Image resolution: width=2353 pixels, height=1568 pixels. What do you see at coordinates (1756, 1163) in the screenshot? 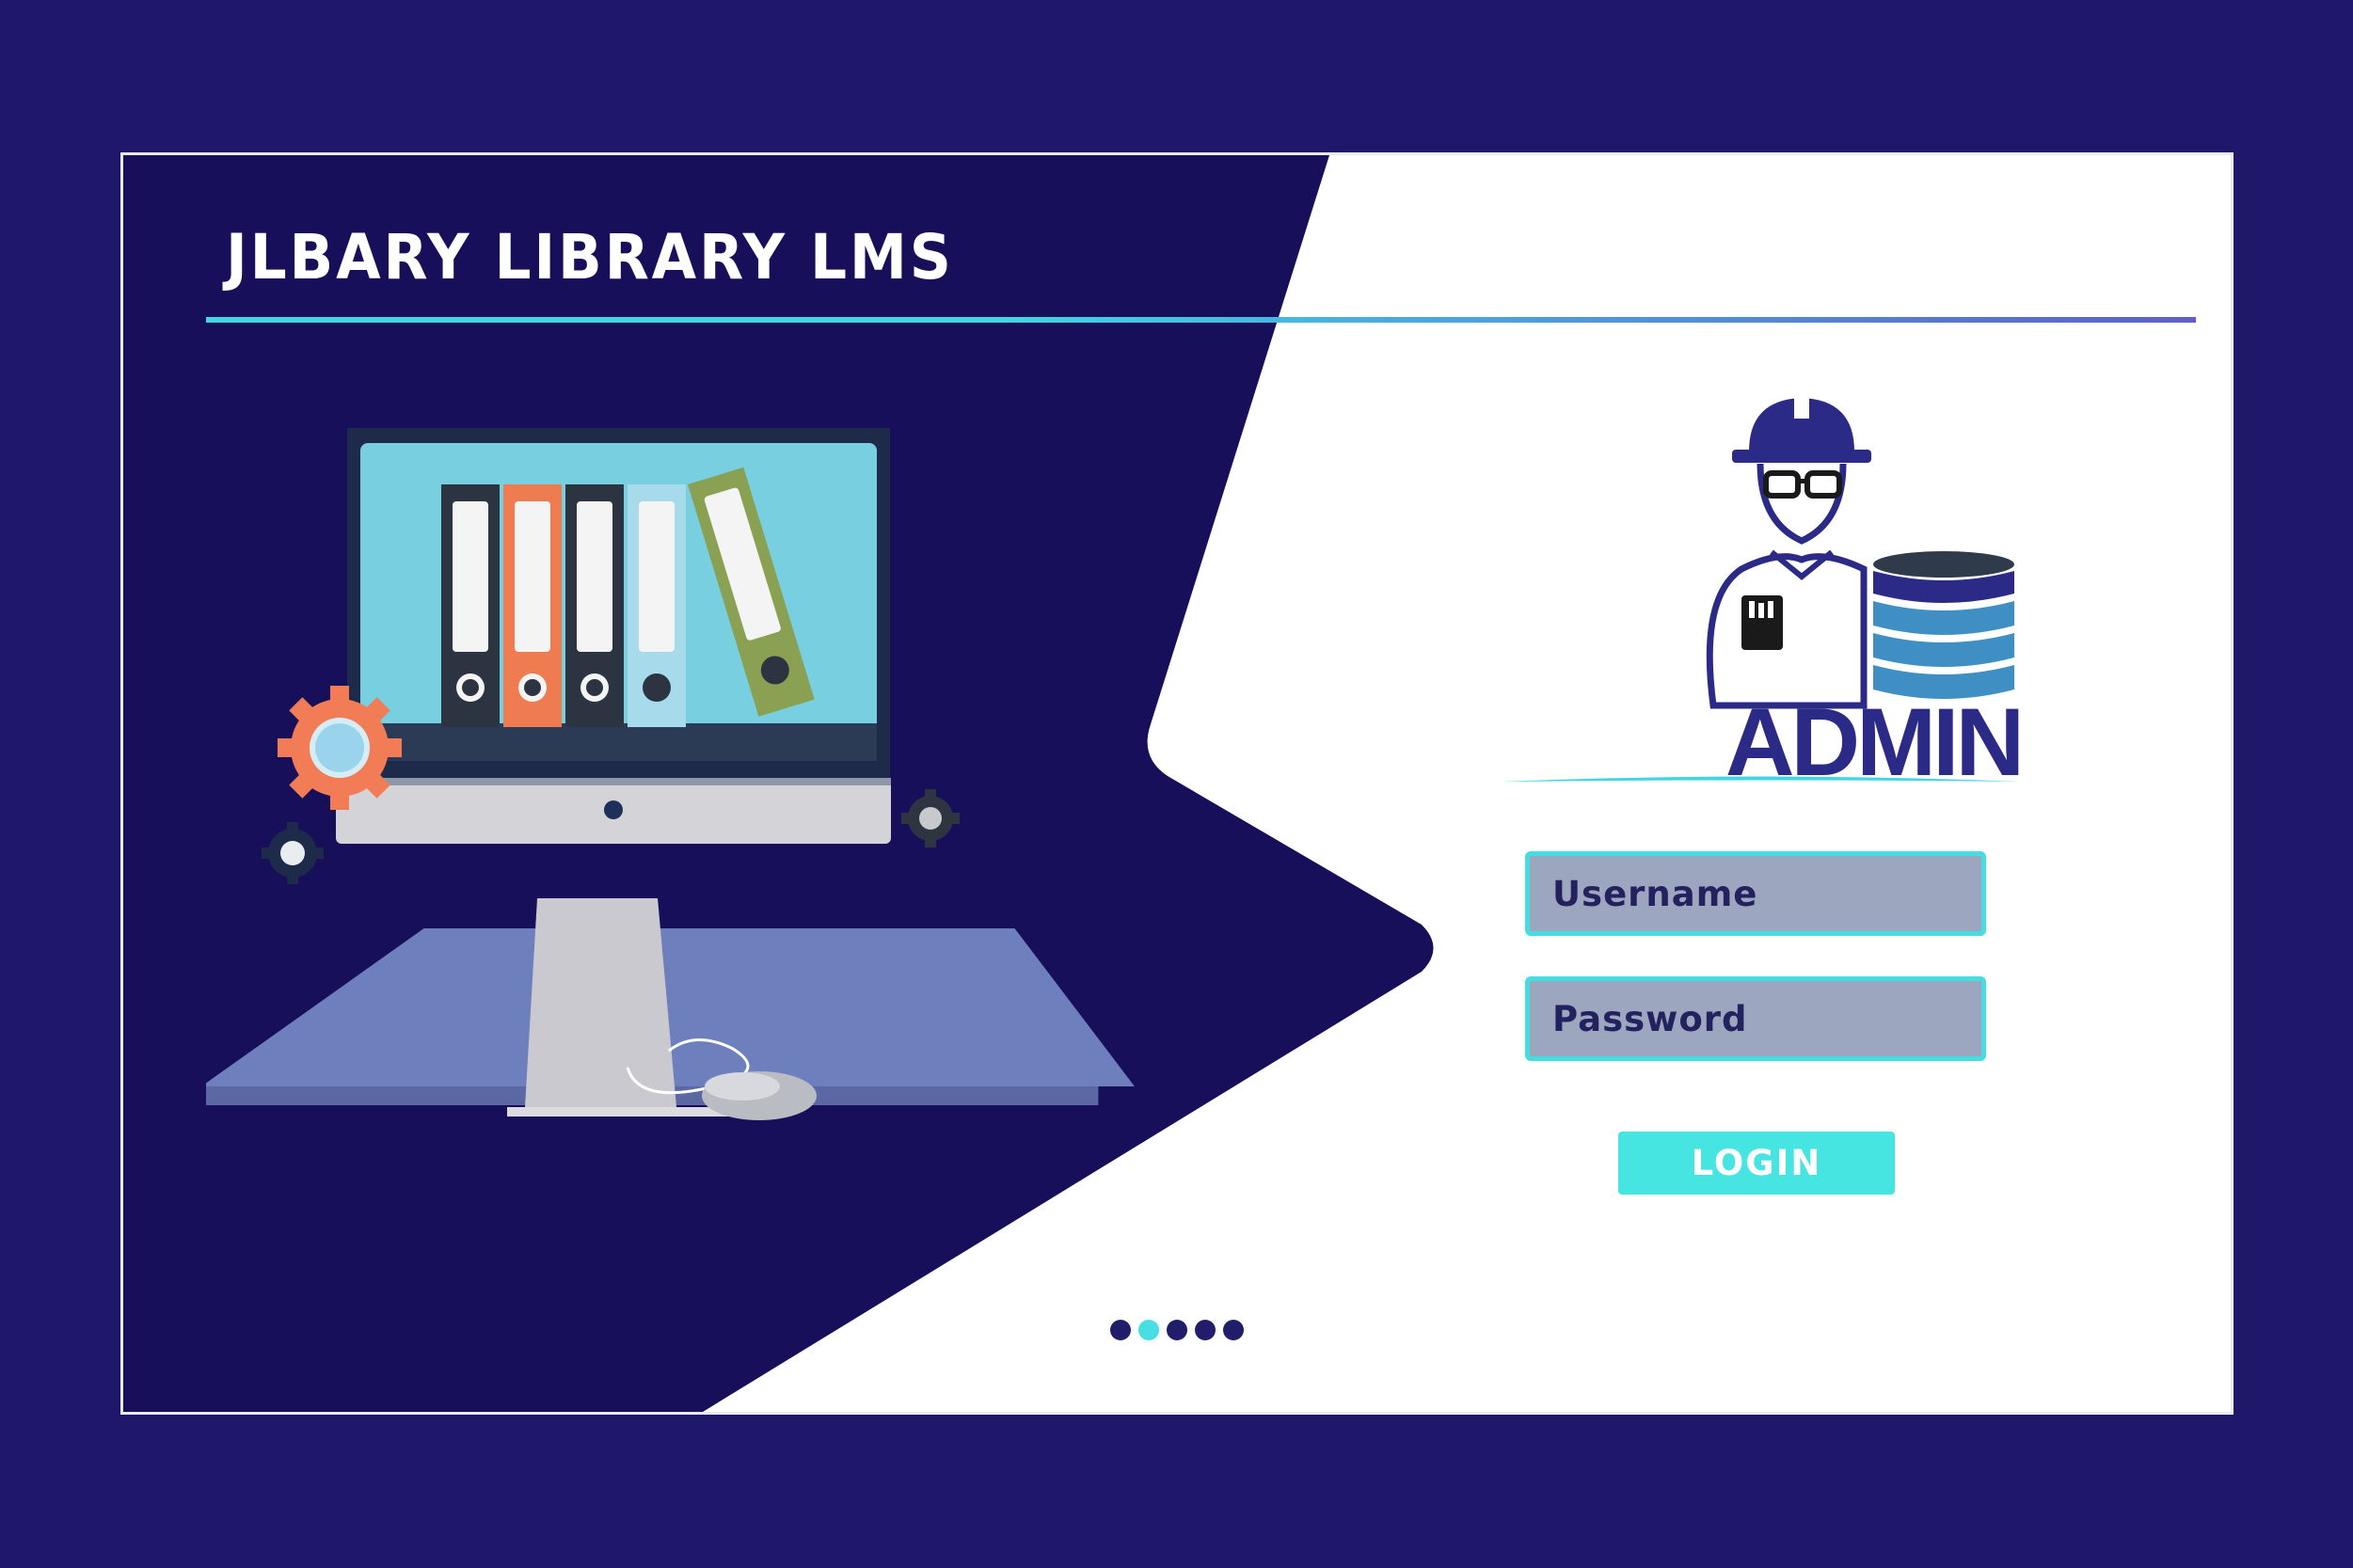
I see `login-button: LOGIN` at bounding box center [1756, 1163].